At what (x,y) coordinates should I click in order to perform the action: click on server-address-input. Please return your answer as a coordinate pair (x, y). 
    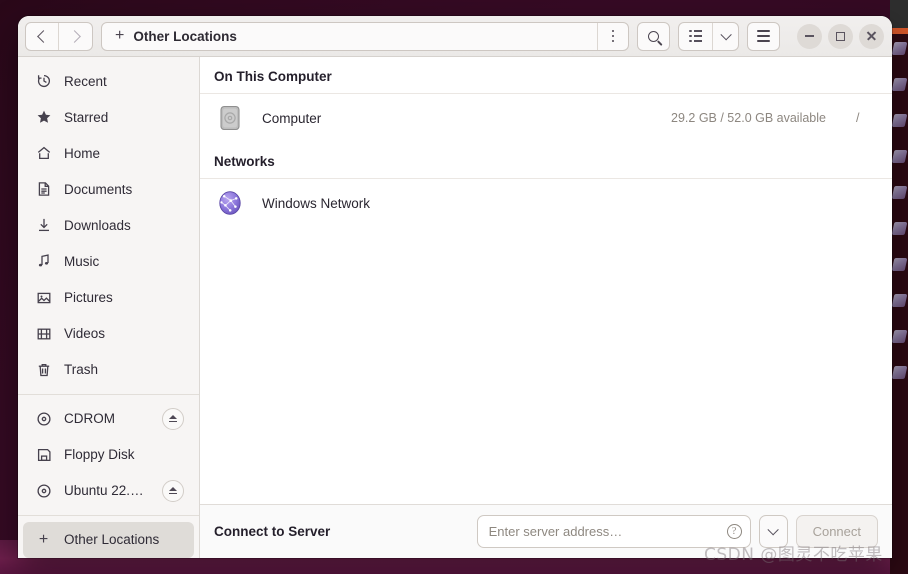
    Looking at the image, I should click on (607, 531).